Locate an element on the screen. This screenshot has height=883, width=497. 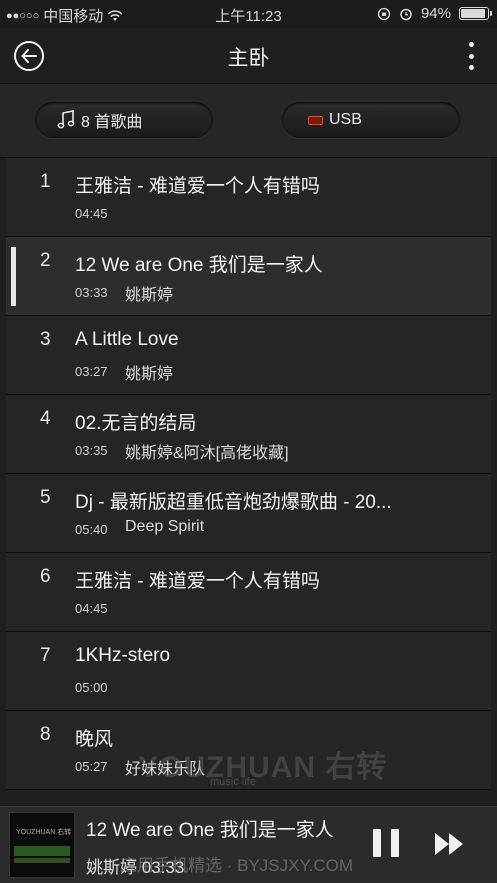
battery-icon is located at coordinates (475, 13).